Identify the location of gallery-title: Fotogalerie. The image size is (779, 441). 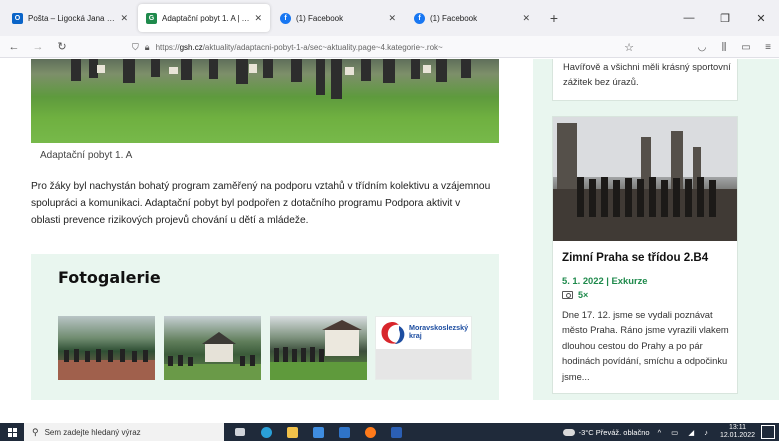
(109, 277).